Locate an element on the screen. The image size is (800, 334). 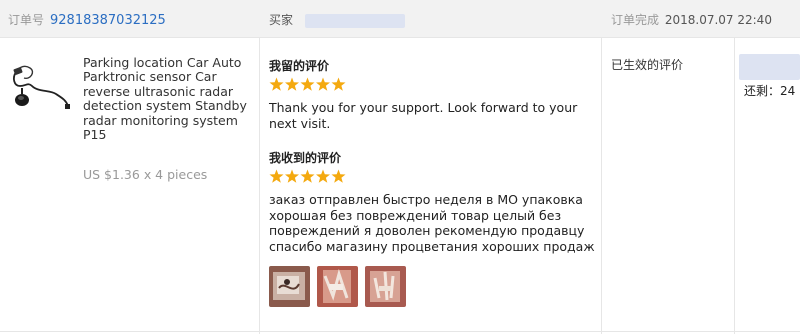
received-review-stars is located at coordinates (308, 176).